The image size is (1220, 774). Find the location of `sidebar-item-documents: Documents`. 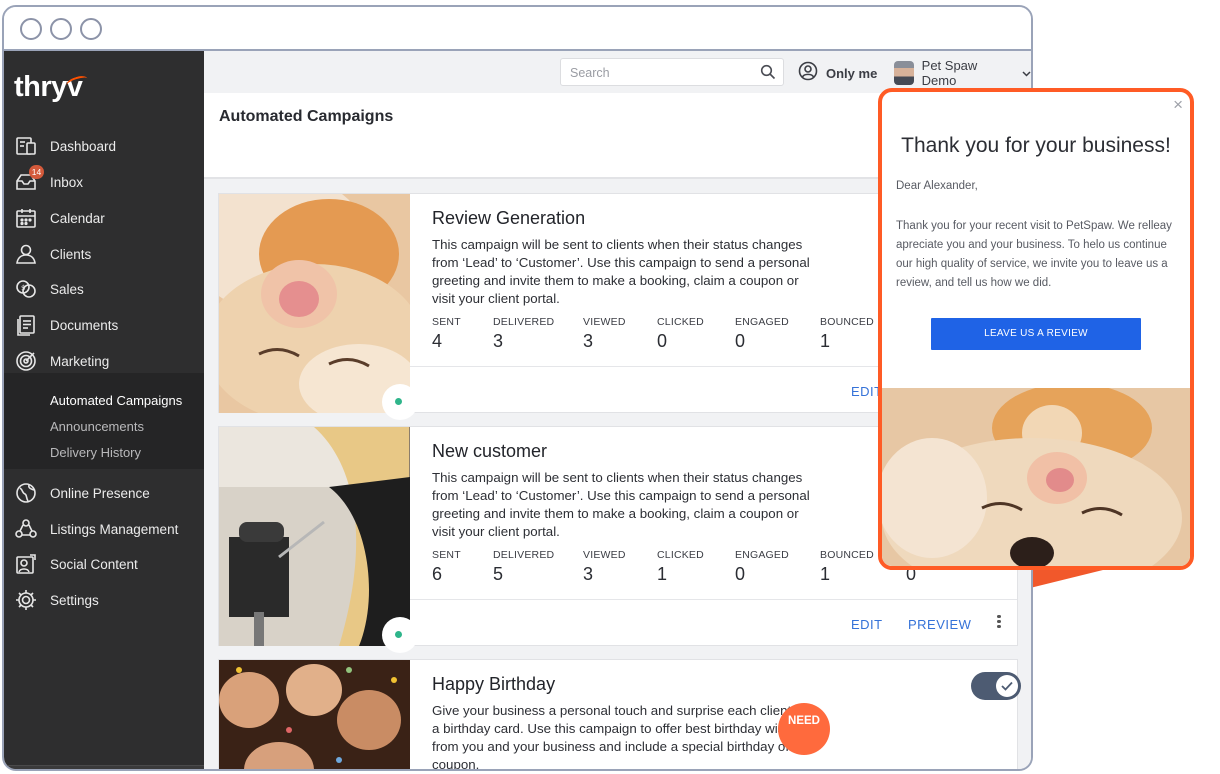

sidebar-item-documents: Documents is located at coordinates (104, 325).